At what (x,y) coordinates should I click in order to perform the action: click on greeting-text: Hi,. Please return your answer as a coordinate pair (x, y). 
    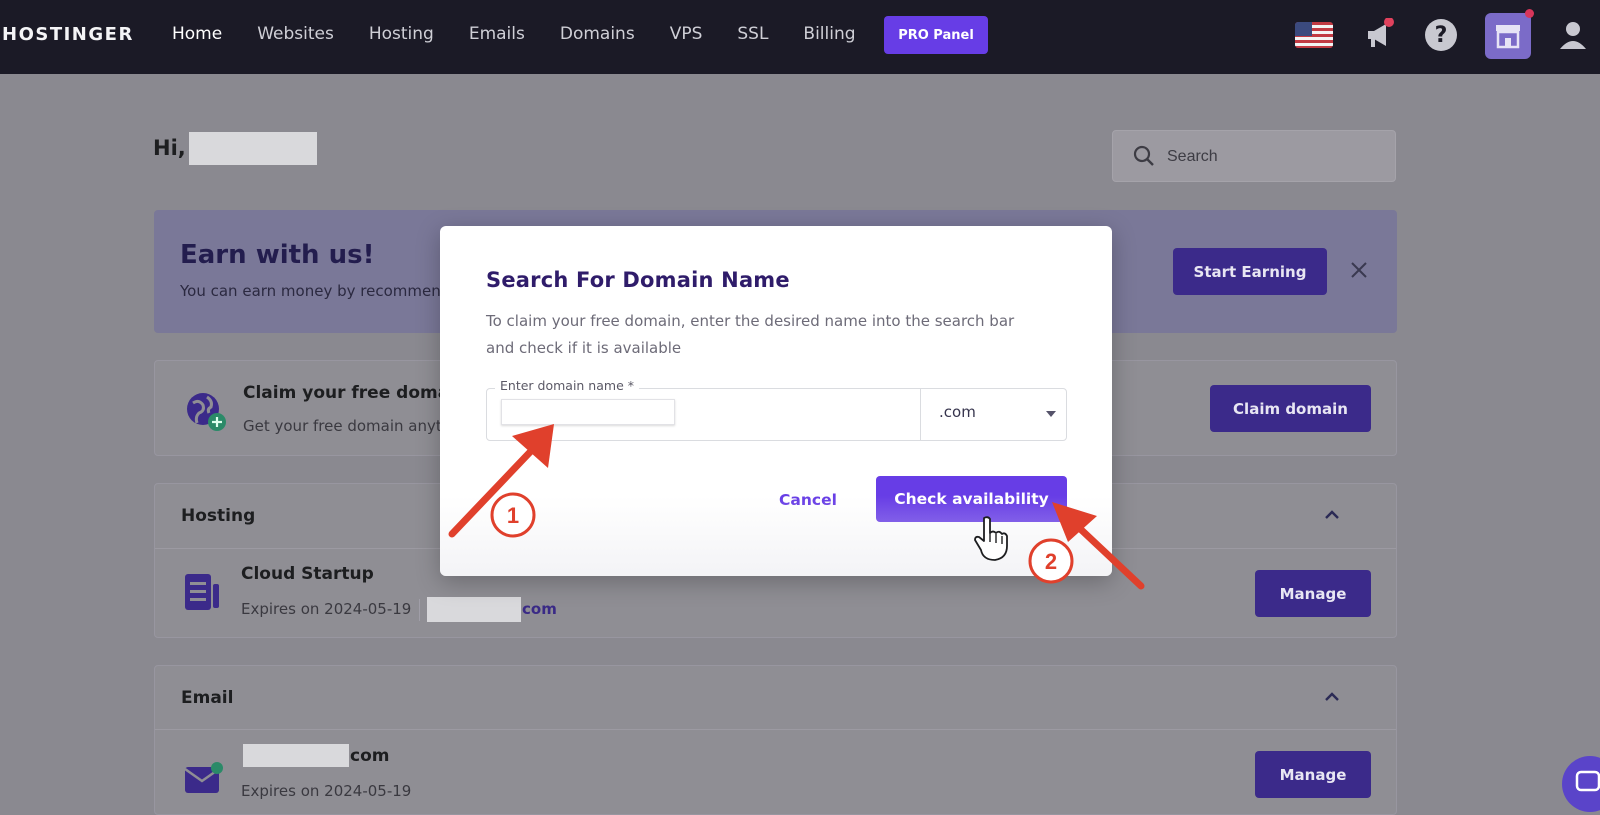
    Looking at the image, I should click on (169, 148).